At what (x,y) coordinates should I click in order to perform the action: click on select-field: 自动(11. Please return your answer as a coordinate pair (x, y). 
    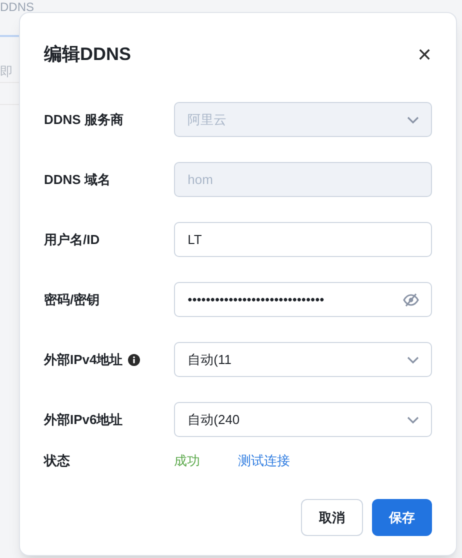
    Looking at the image, I should click on (303, 359).